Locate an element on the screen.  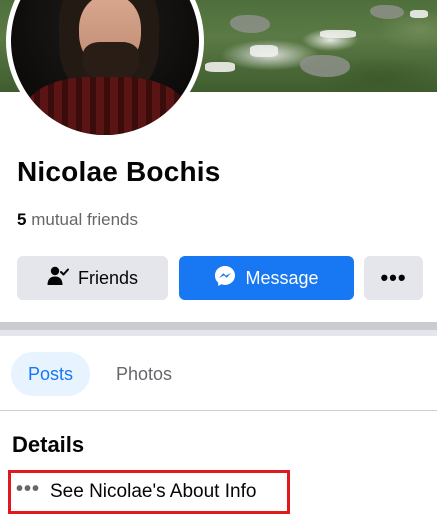
message-button: Message is located at coordinates (266, 278).